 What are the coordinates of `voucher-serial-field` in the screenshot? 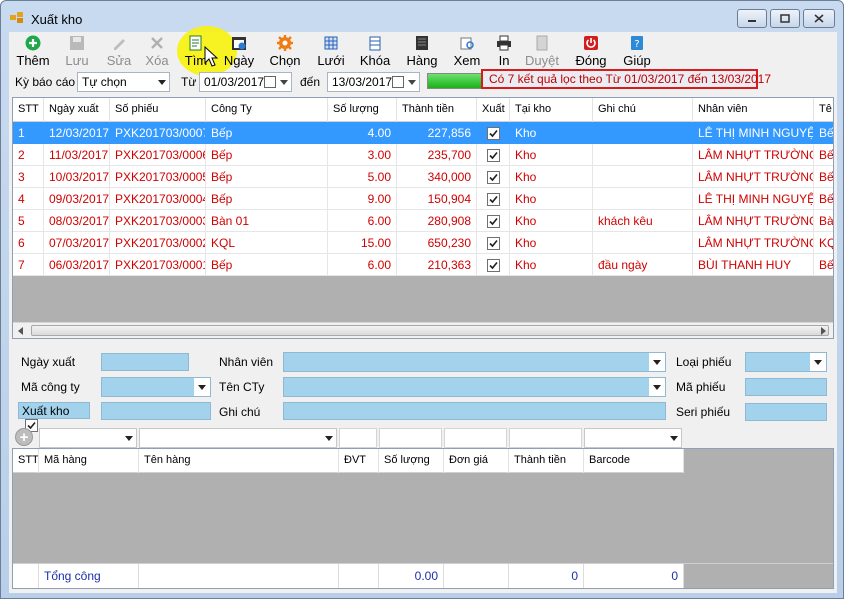 It's located at (786, 412).